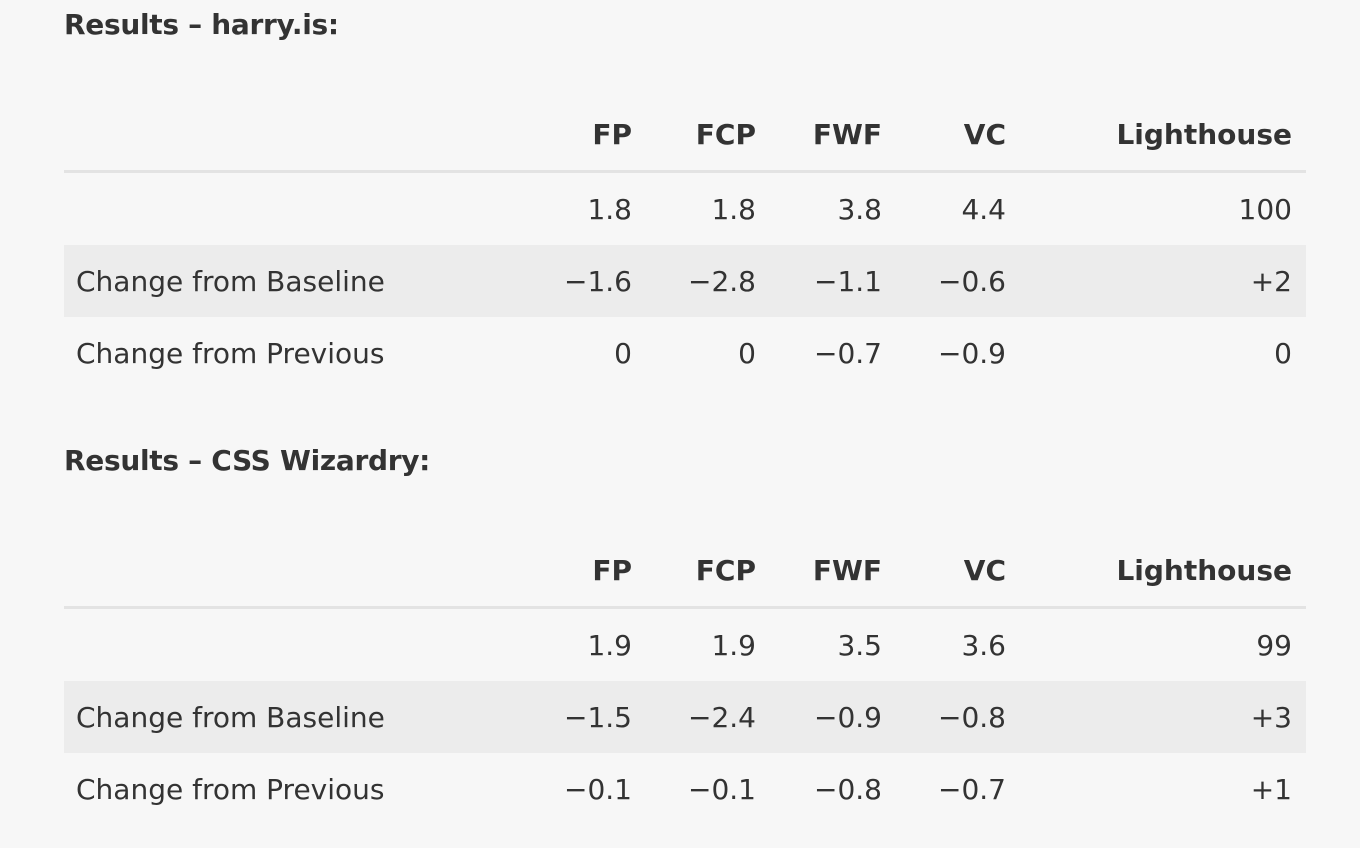  Describe the element at coordinates (1163, 281) in the screenshot. I see `cell-lighthouse: +2` at that location.